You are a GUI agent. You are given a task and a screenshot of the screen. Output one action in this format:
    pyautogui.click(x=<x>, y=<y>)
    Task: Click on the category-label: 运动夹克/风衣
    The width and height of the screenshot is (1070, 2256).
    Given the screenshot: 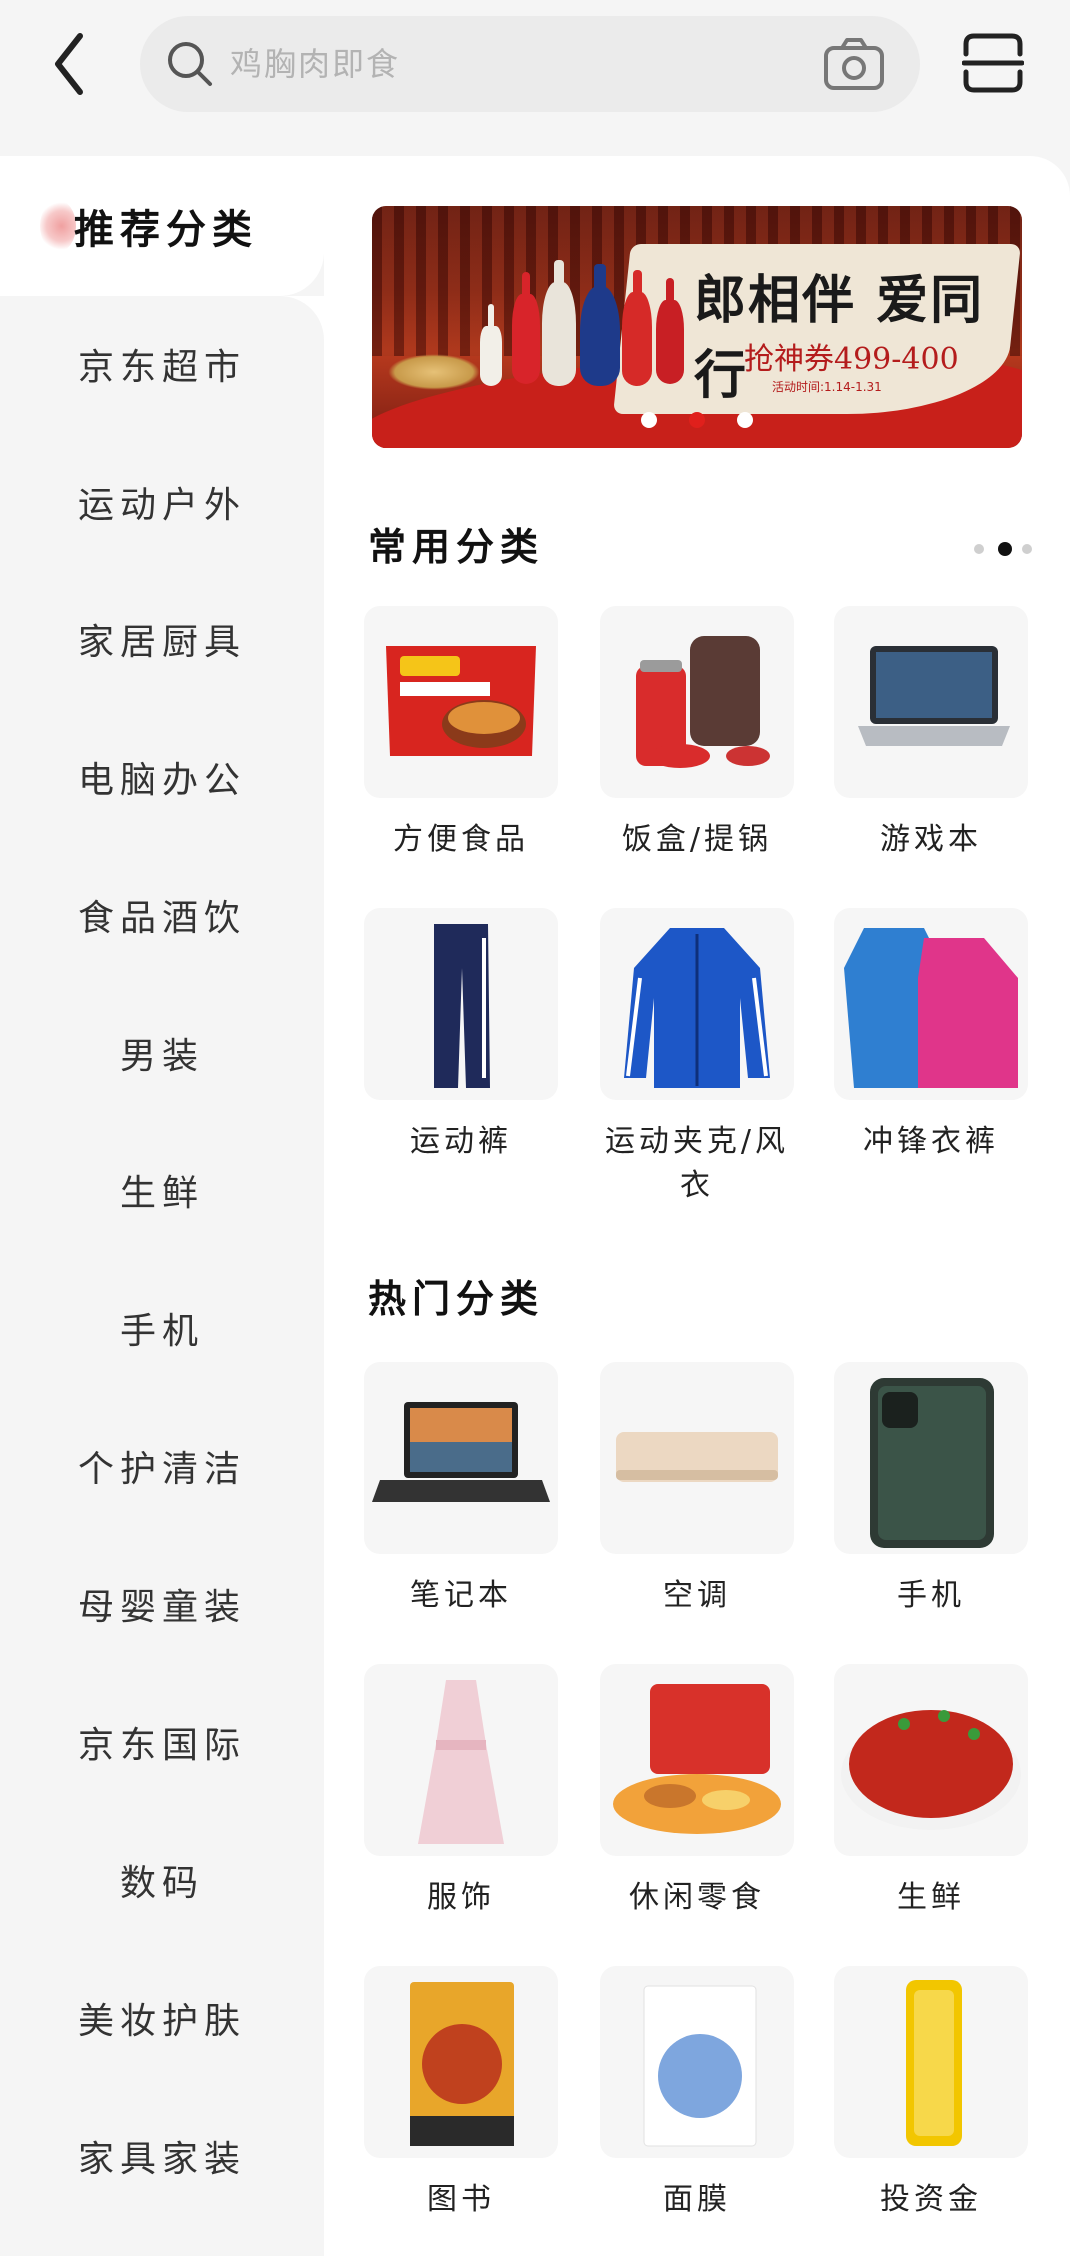 What is the action you would take?
    pyautogui.click(x=697, y=1164)
    